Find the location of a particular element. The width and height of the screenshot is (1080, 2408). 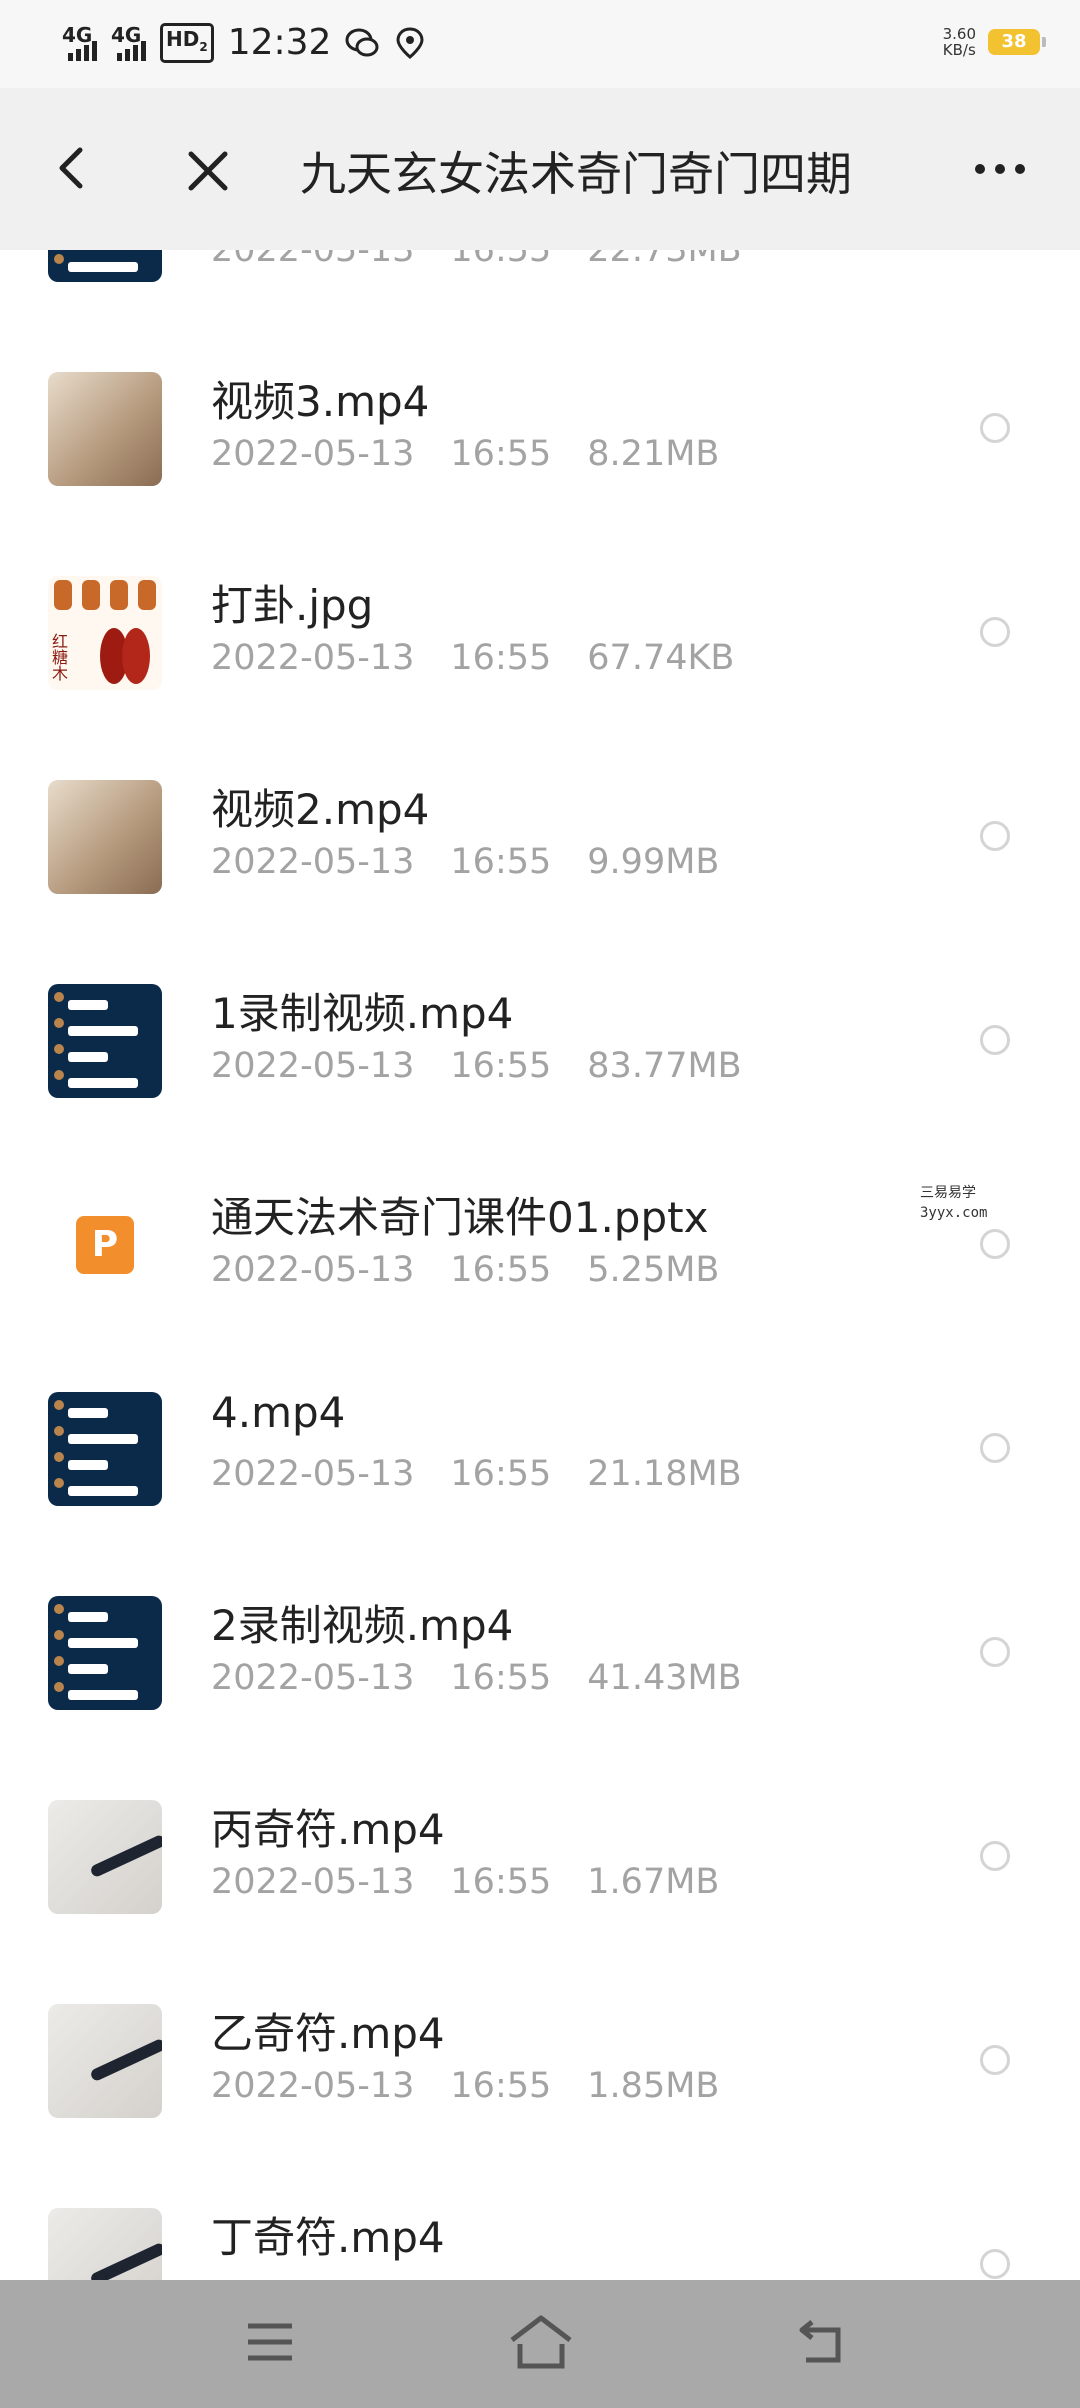

list-item: 丁奇符.mp4 is located at coordinates (540, 2218).